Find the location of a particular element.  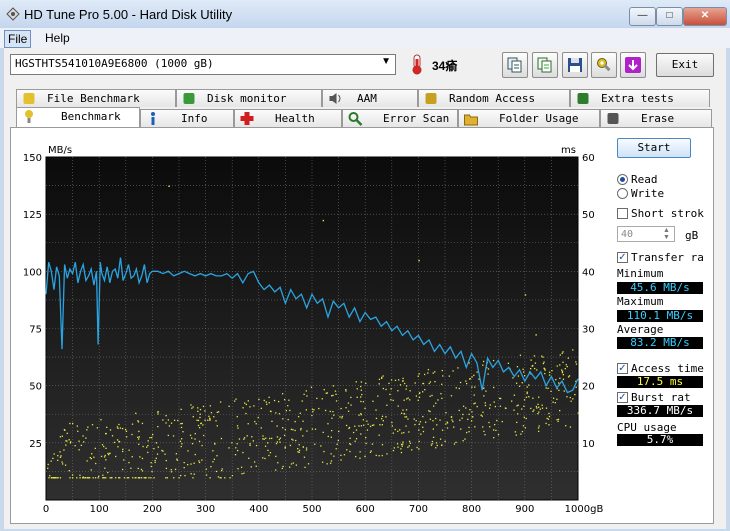

options-button is located at coordinates (604, 65).